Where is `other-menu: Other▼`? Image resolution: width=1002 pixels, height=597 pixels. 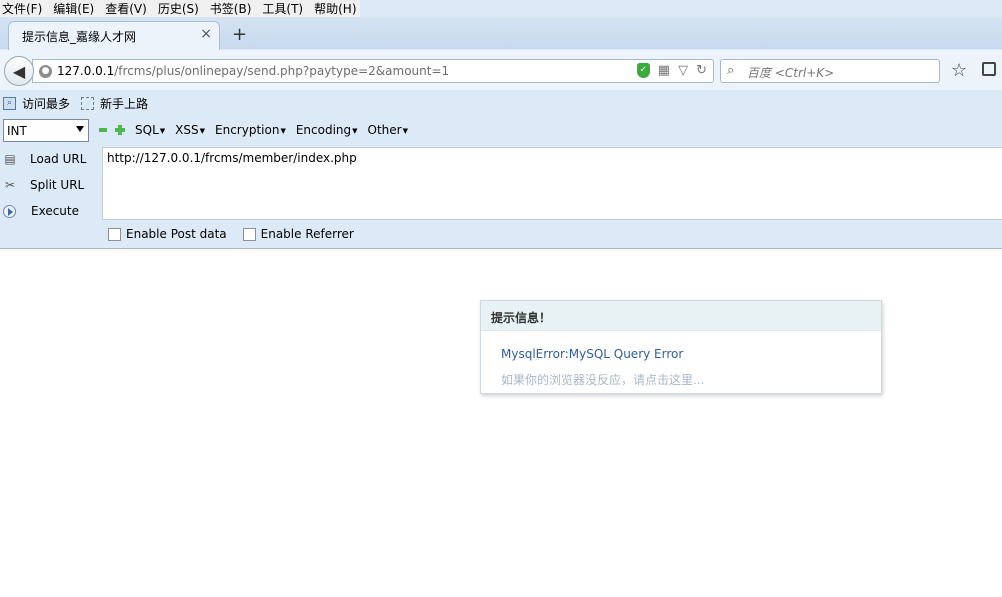 other-menu: Other▼ is located at coordinates (388, 130).